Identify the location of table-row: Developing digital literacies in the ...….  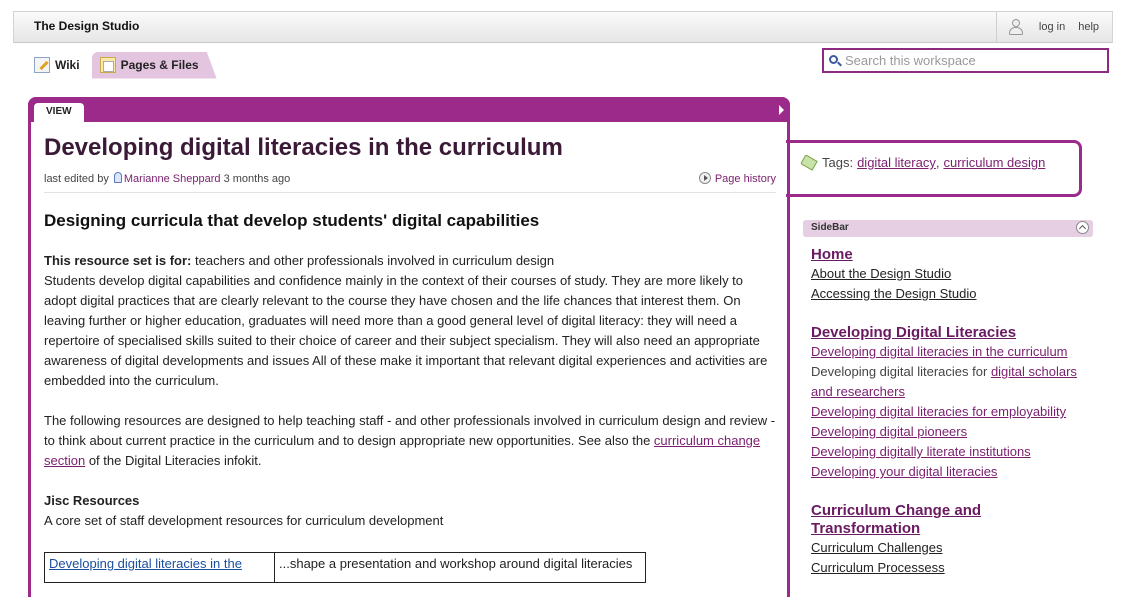
(345, 567).